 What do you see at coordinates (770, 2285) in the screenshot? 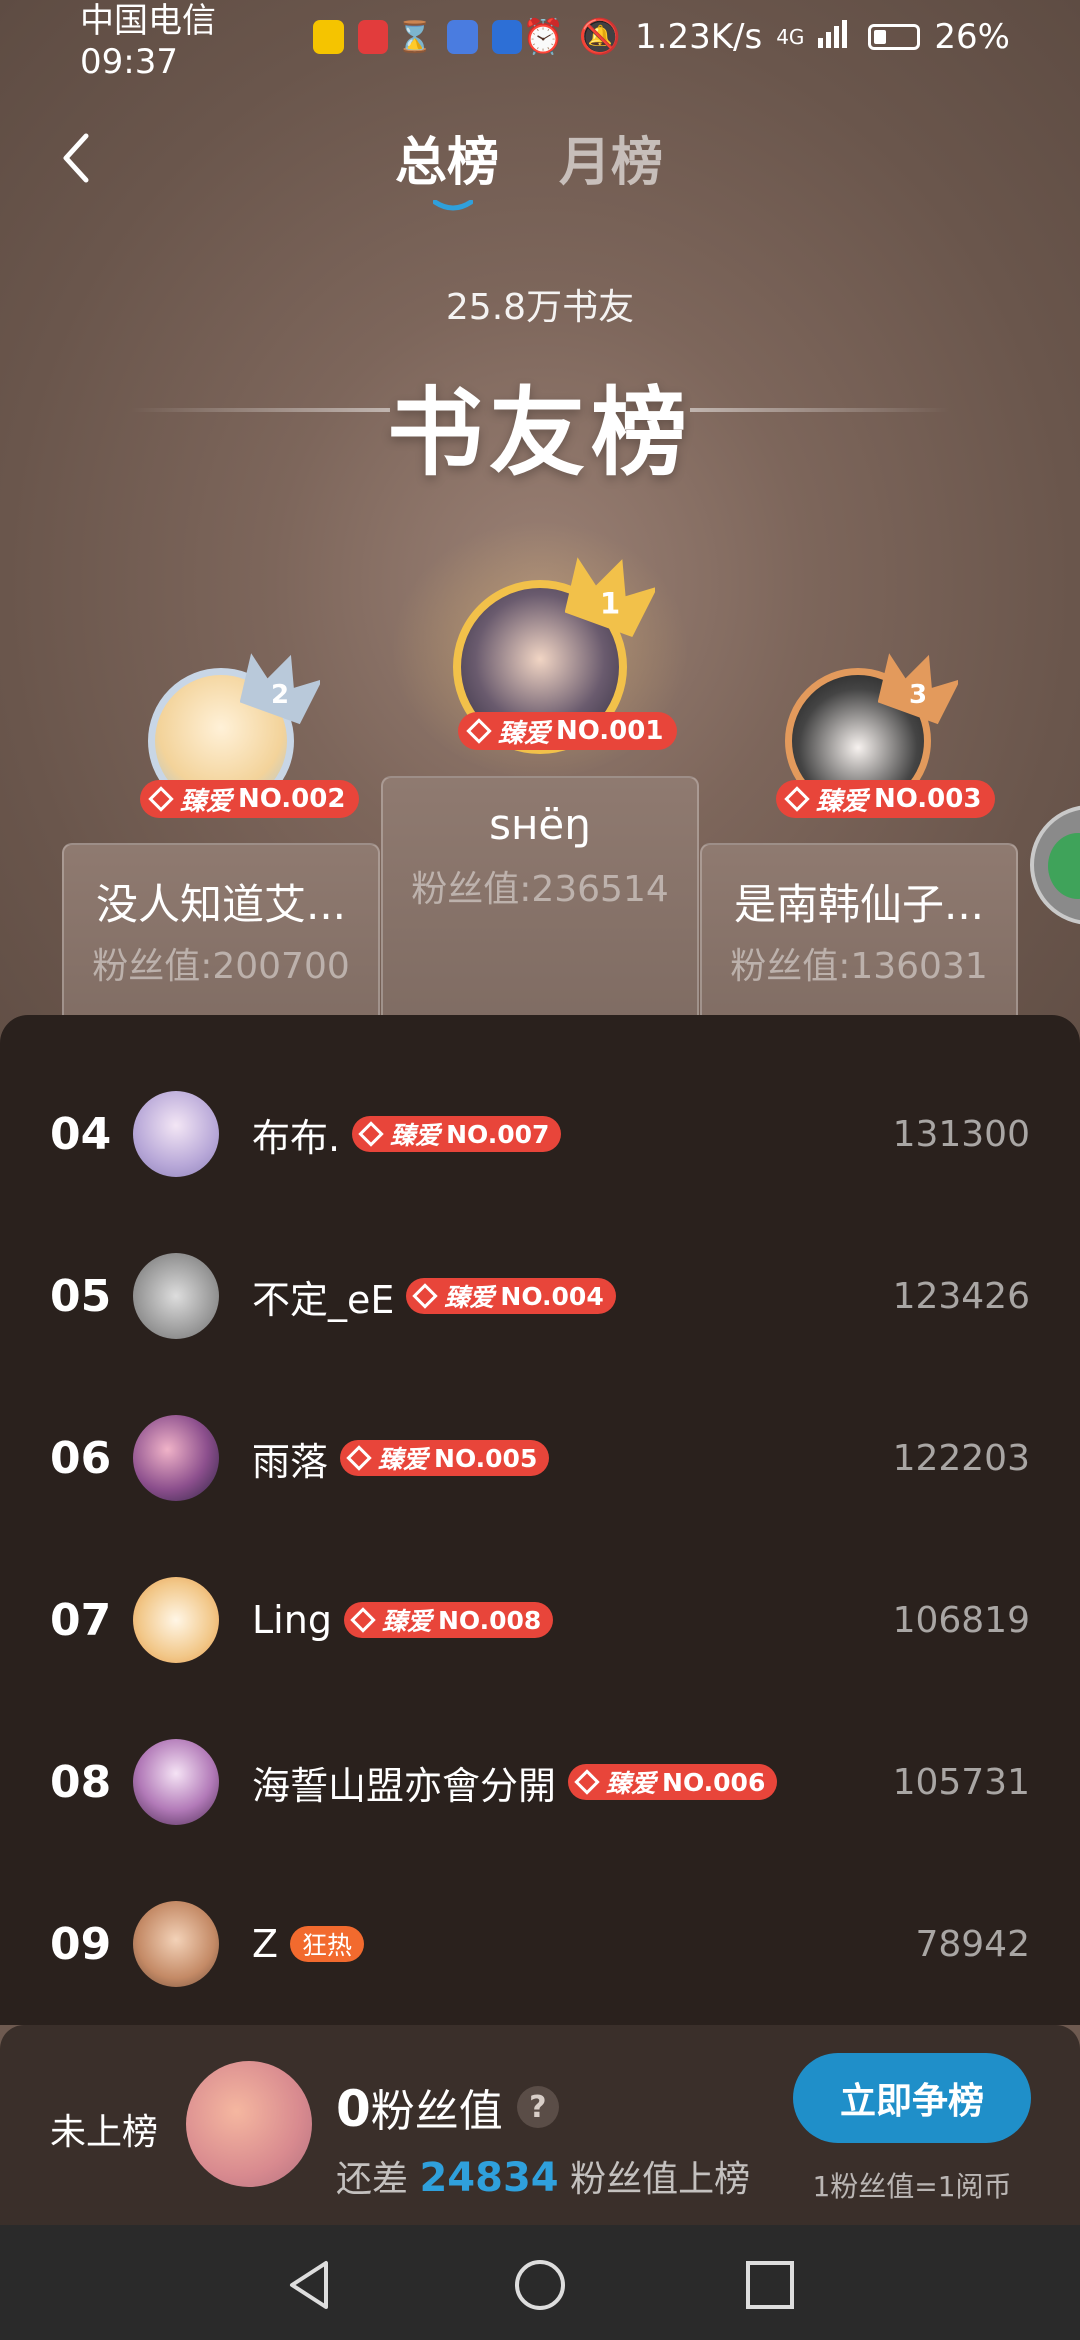
I see `nav-recents-icon` at bounding box center [770, 2285].